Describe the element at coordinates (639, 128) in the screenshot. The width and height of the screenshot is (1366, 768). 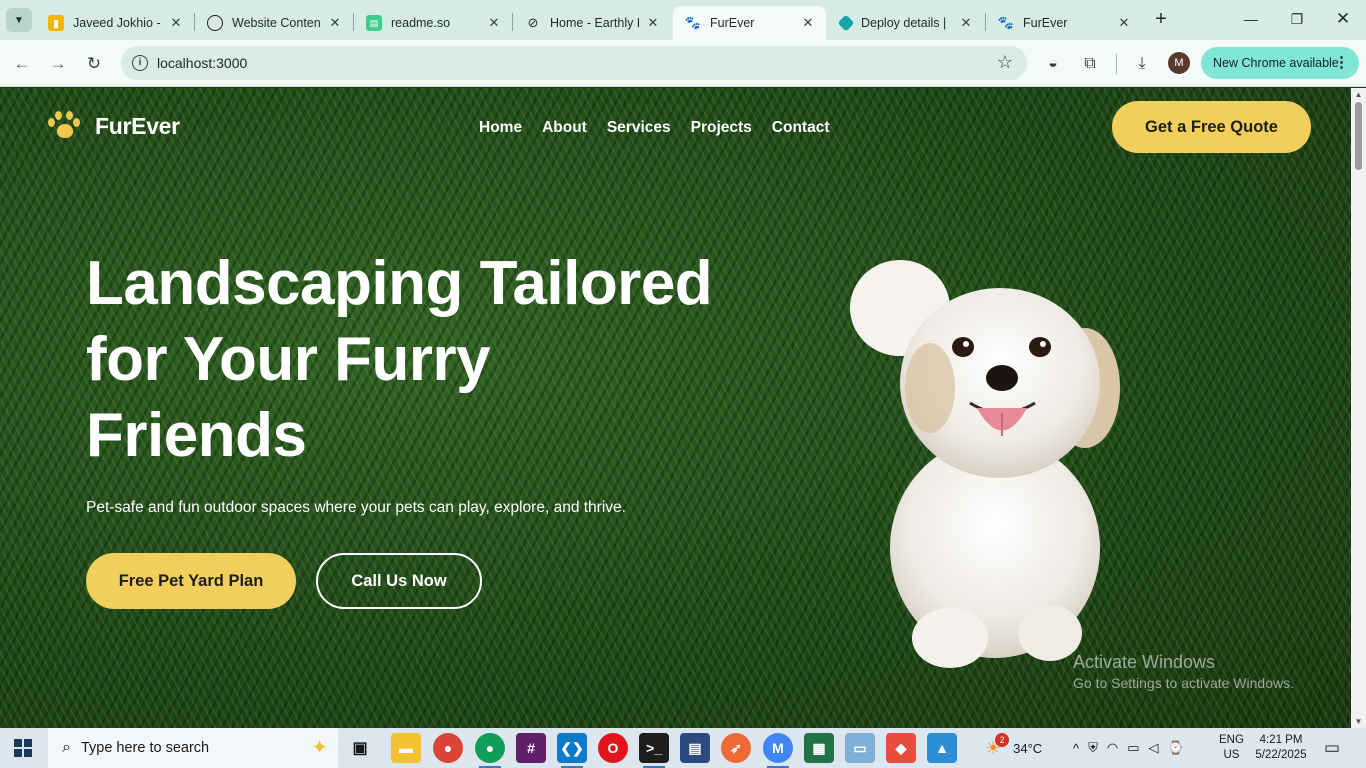
I see `nav-link-services: Services` at that location.